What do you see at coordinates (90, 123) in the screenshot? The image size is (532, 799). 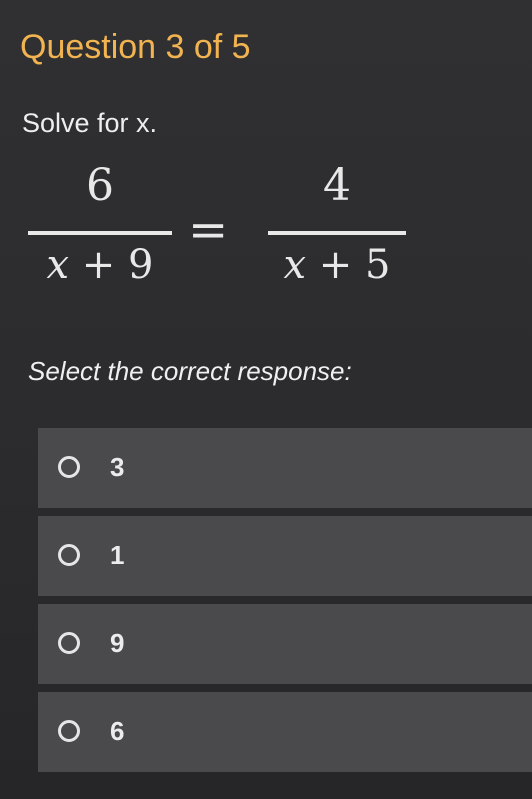 I see `question-prompt: Solve for x.` at bounding box center [90, 123].